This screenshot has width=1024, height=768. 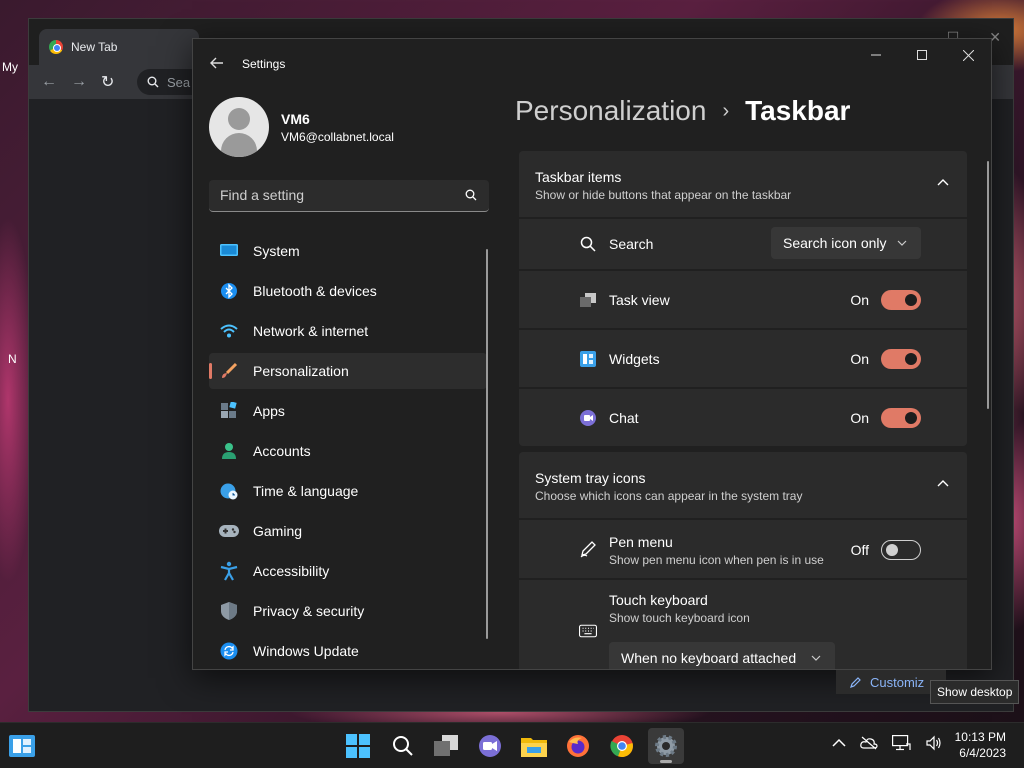 I want to click on desktop-icon-label: My, so click(x=10, y=67).